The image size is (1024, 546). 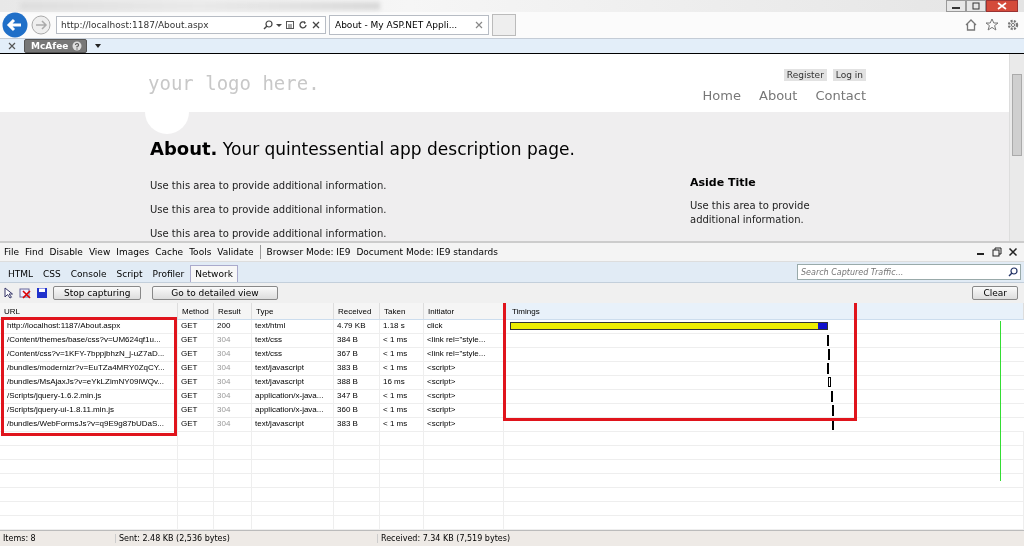 I want to click on nav-link: About, so click(x=778, y=95).